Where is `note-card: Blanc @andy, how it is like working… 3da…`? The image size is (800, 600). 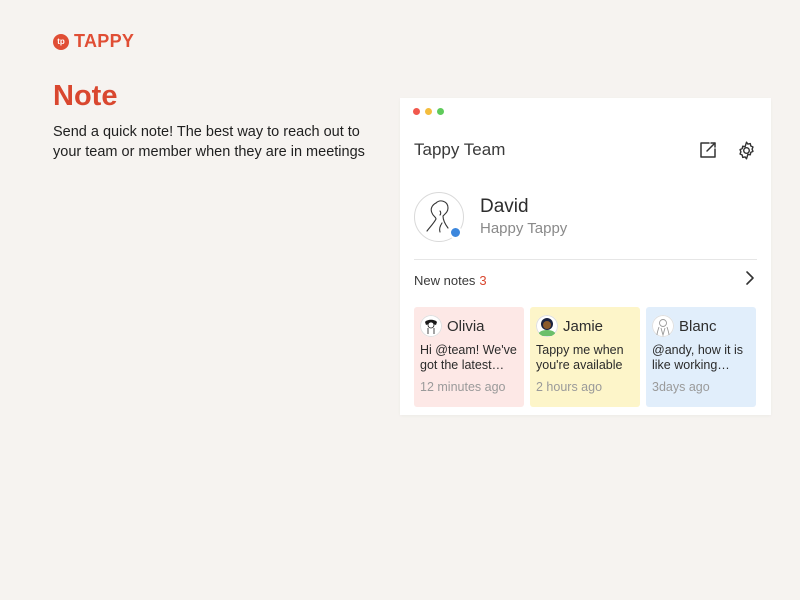
note-card: Blanc @andy, how it is like working… 3da… is located at coordinates (701, 357).